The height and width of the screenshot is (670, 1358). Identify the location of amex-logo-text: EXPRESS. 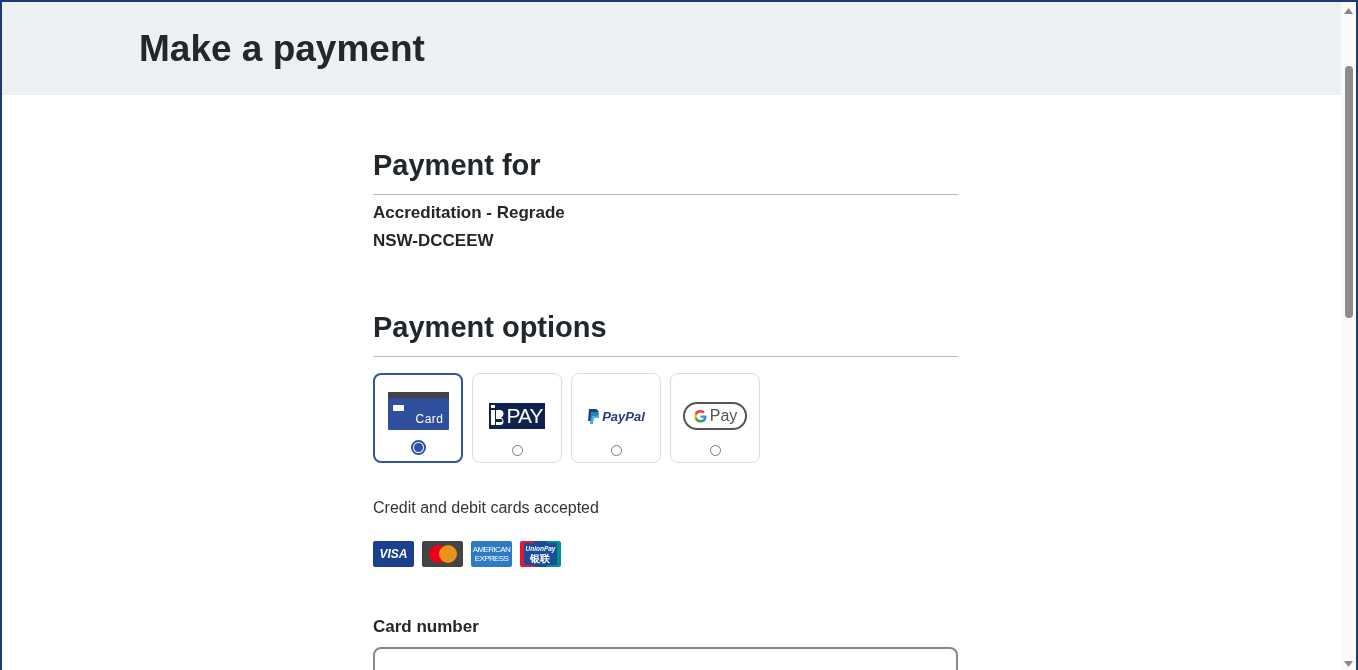
(491, 558).